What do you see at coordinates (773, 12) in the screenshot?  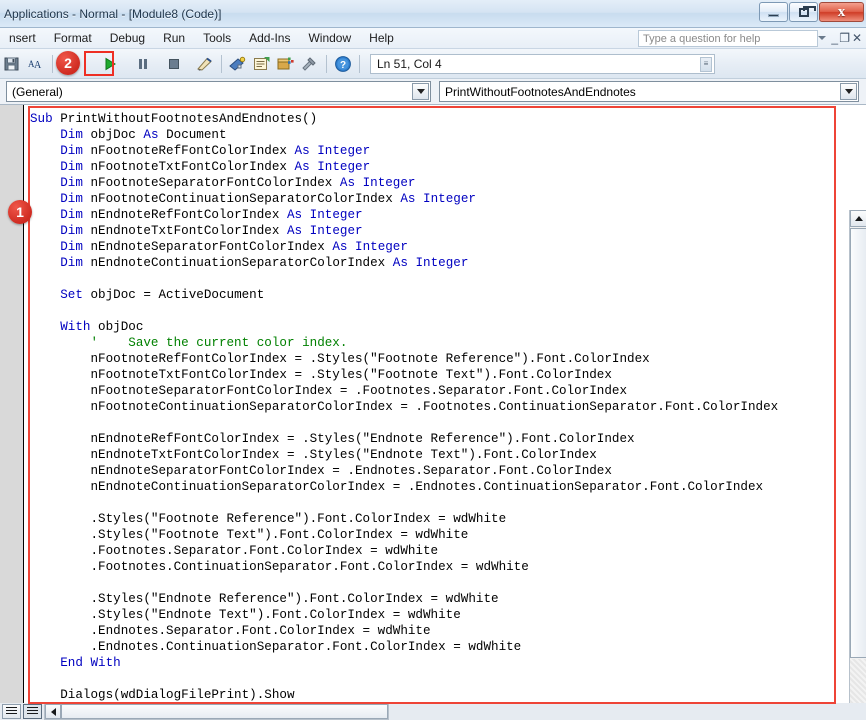 I see `minimize-button` at bounding box center [773, 12].